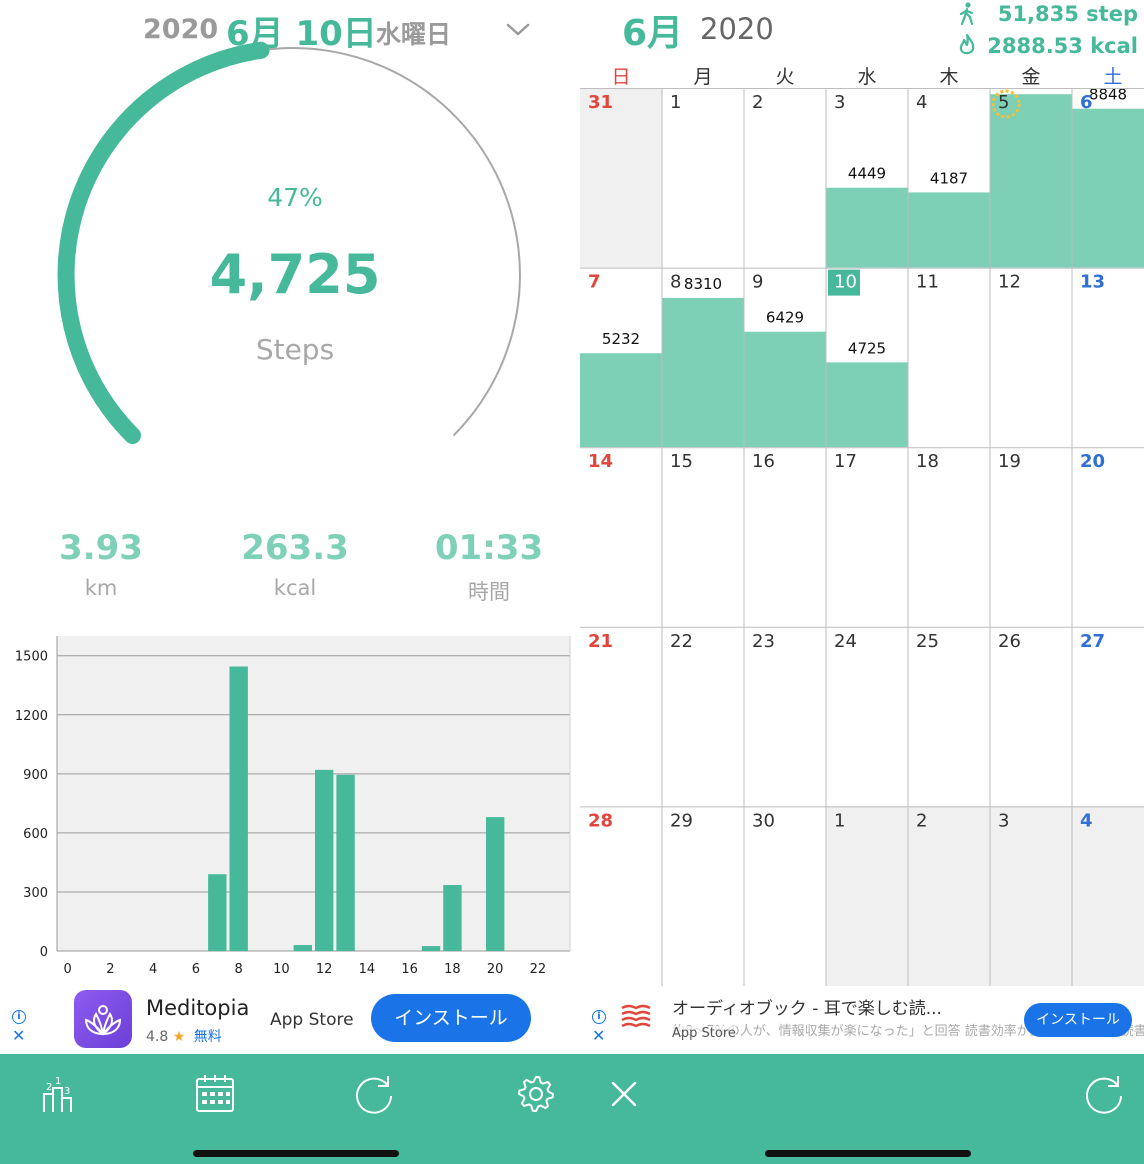 The height and width of the screenshot is (1164, 1144). I want to click on ad-rating-value: 4.8, so click(157, 1037).